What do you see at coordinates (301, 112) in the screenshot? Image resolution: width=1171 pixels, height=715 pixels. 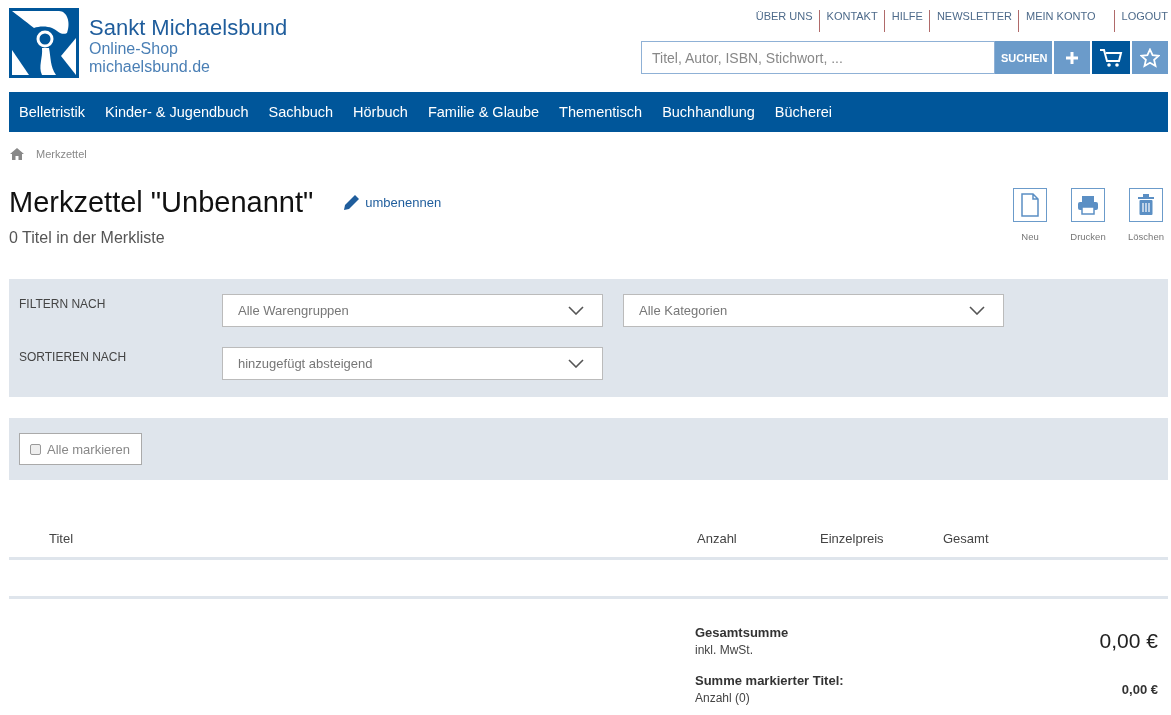 I see `nav-link: Sachbuch` at bounding box center [301, 112].